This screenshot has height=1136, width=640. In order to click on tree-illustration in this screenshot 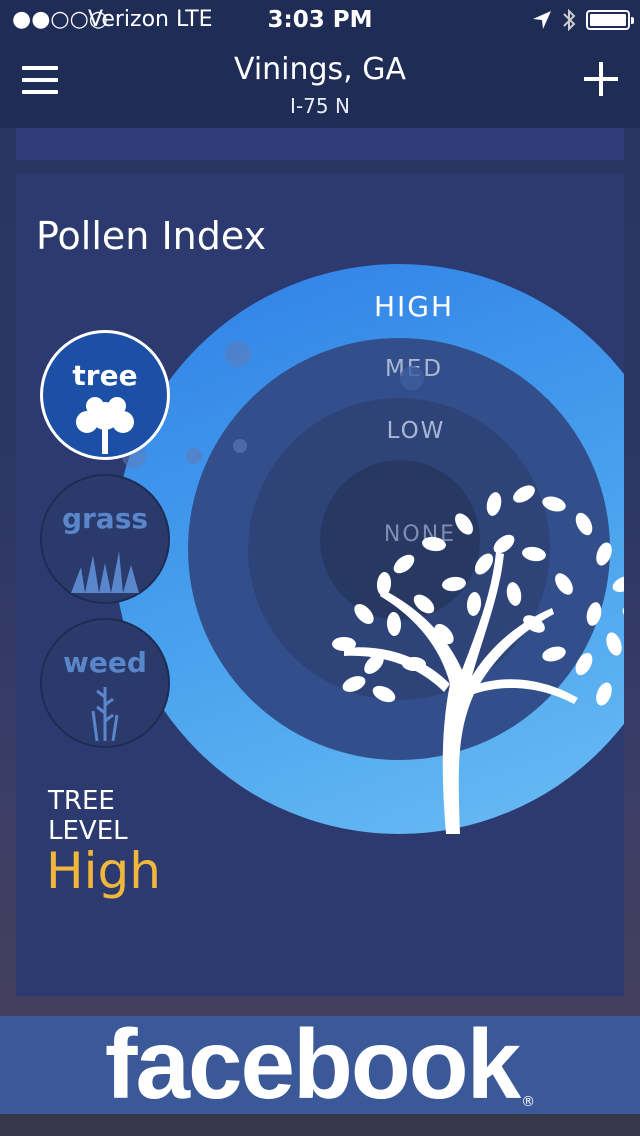, I will do `click(478, 659)`.